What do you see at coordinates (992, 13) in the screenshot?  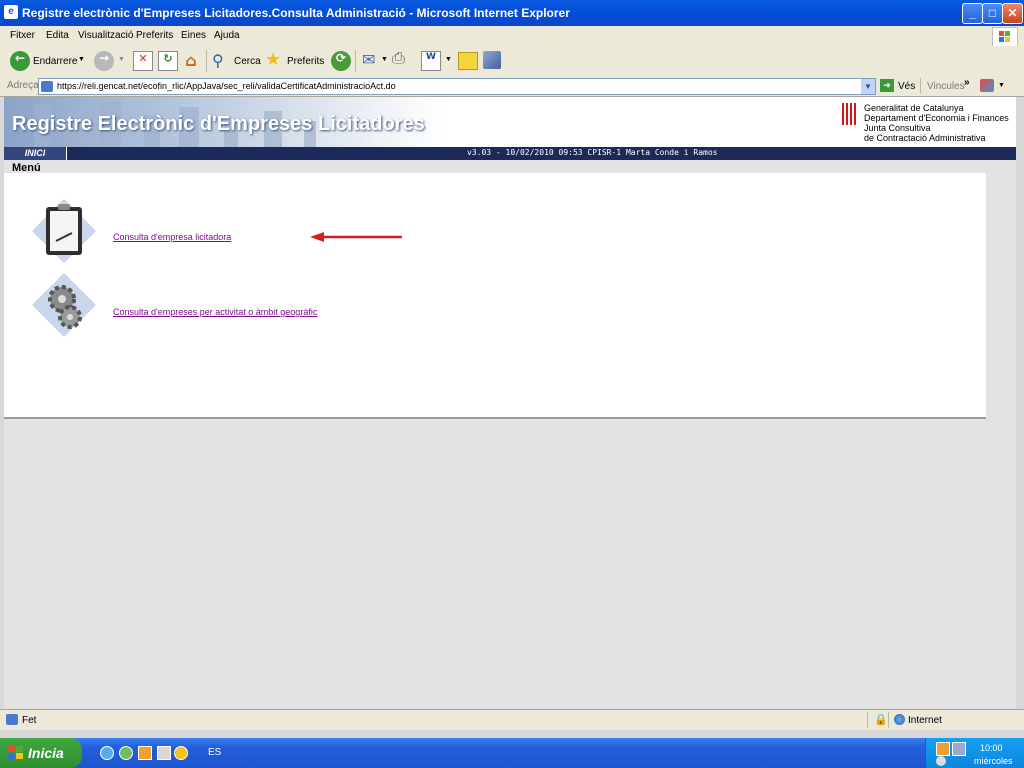 I see `maximize-button: □` at bounding box center [992, 13].